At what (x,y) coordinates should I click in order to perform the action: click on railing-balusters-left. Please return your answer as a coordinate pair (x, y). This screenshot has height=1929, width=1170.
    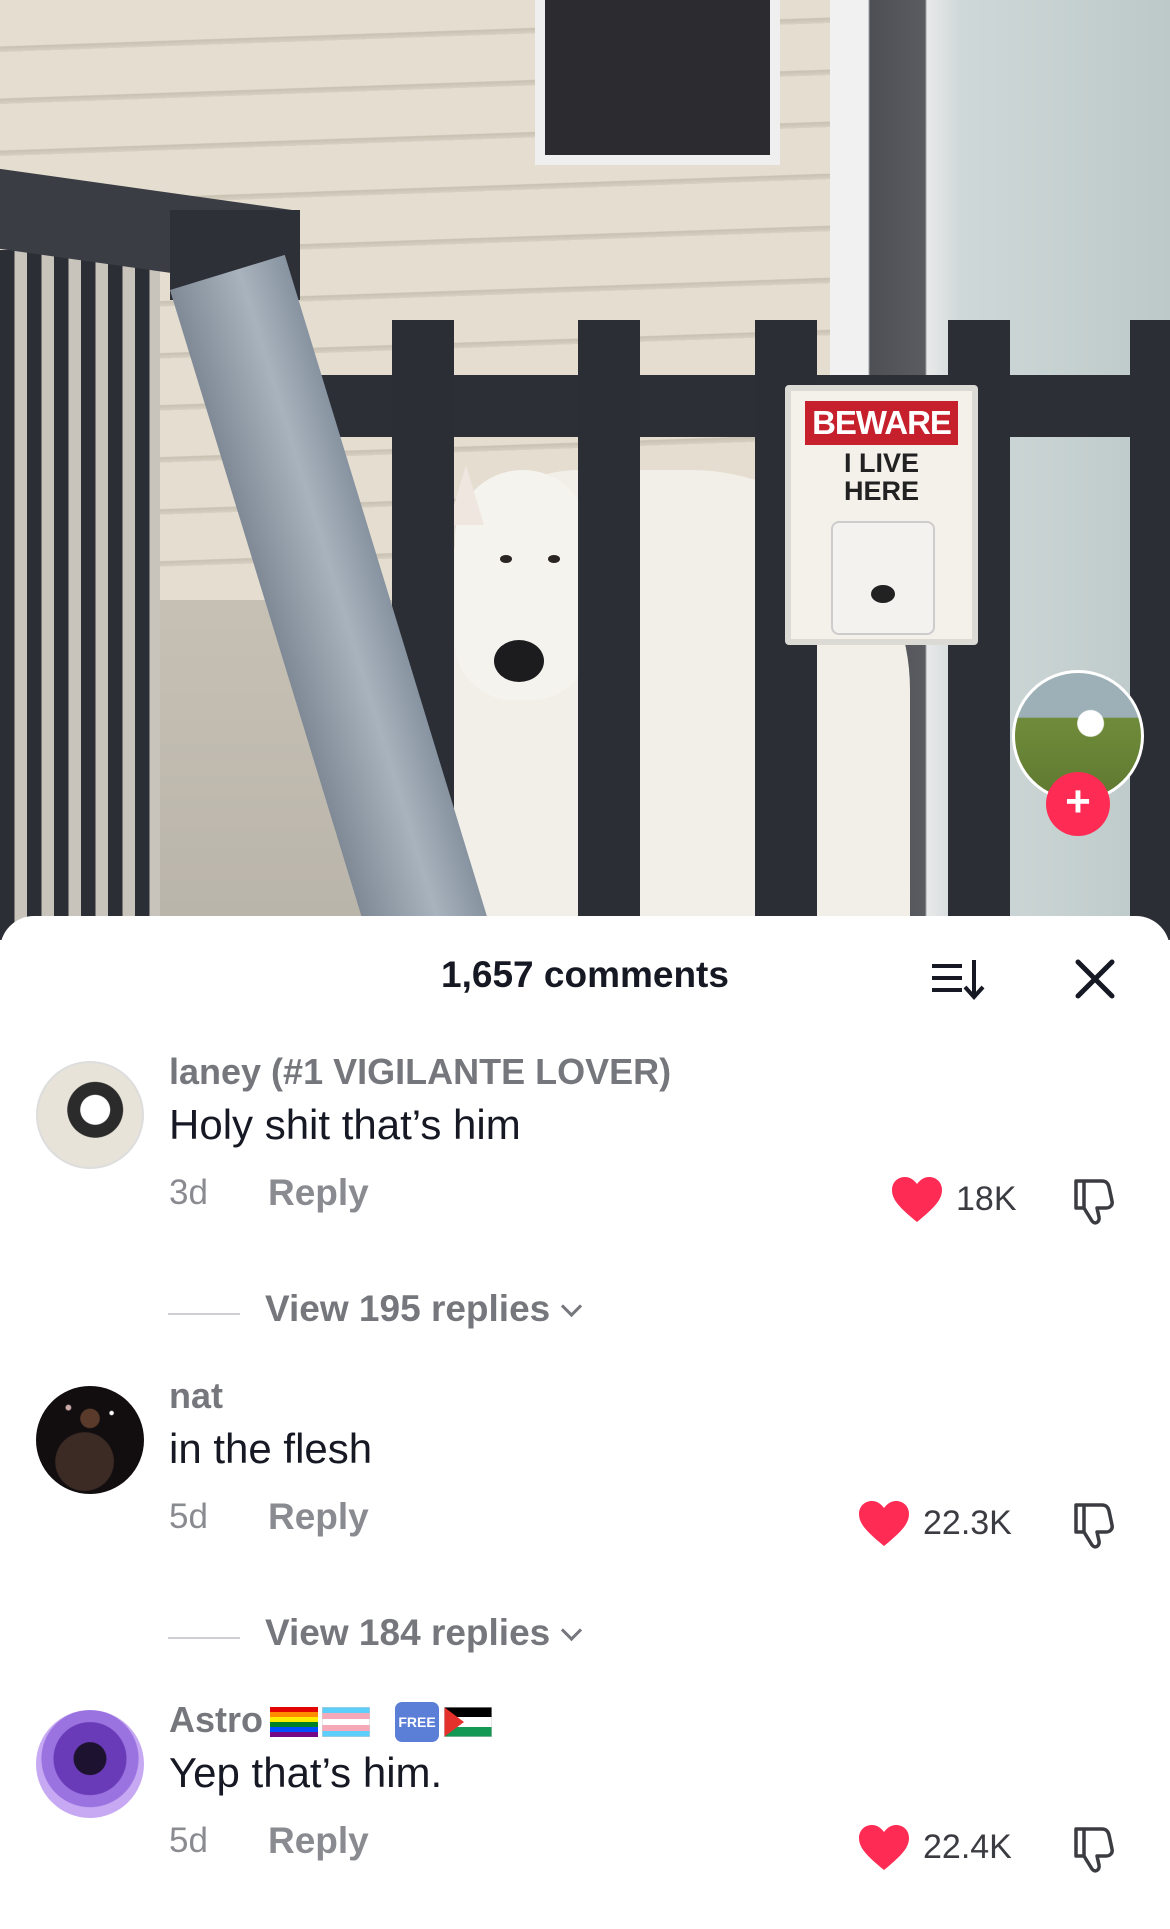
    Looking at the image, I should click on (80, 595).